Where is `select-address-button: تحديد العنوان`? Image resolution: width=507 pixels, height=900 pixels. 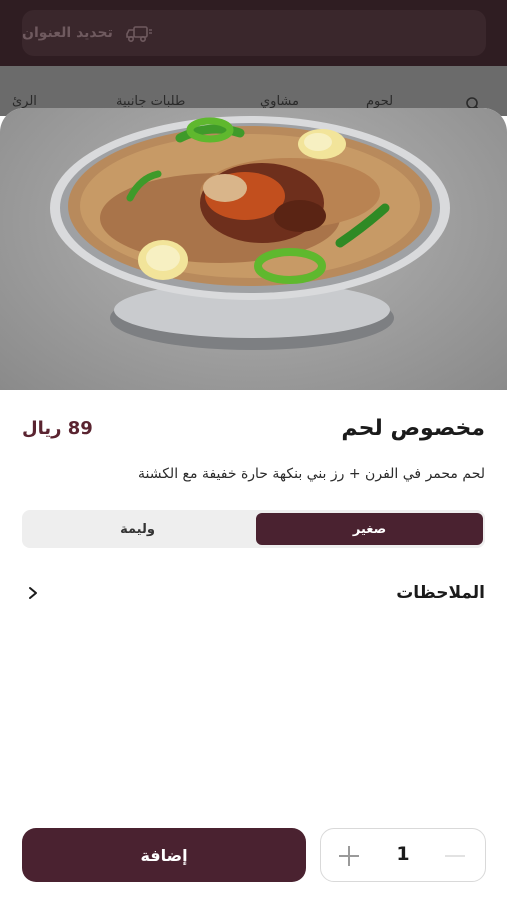
select-address-button: تحديد العنوان is located at coordinates (254, 33).